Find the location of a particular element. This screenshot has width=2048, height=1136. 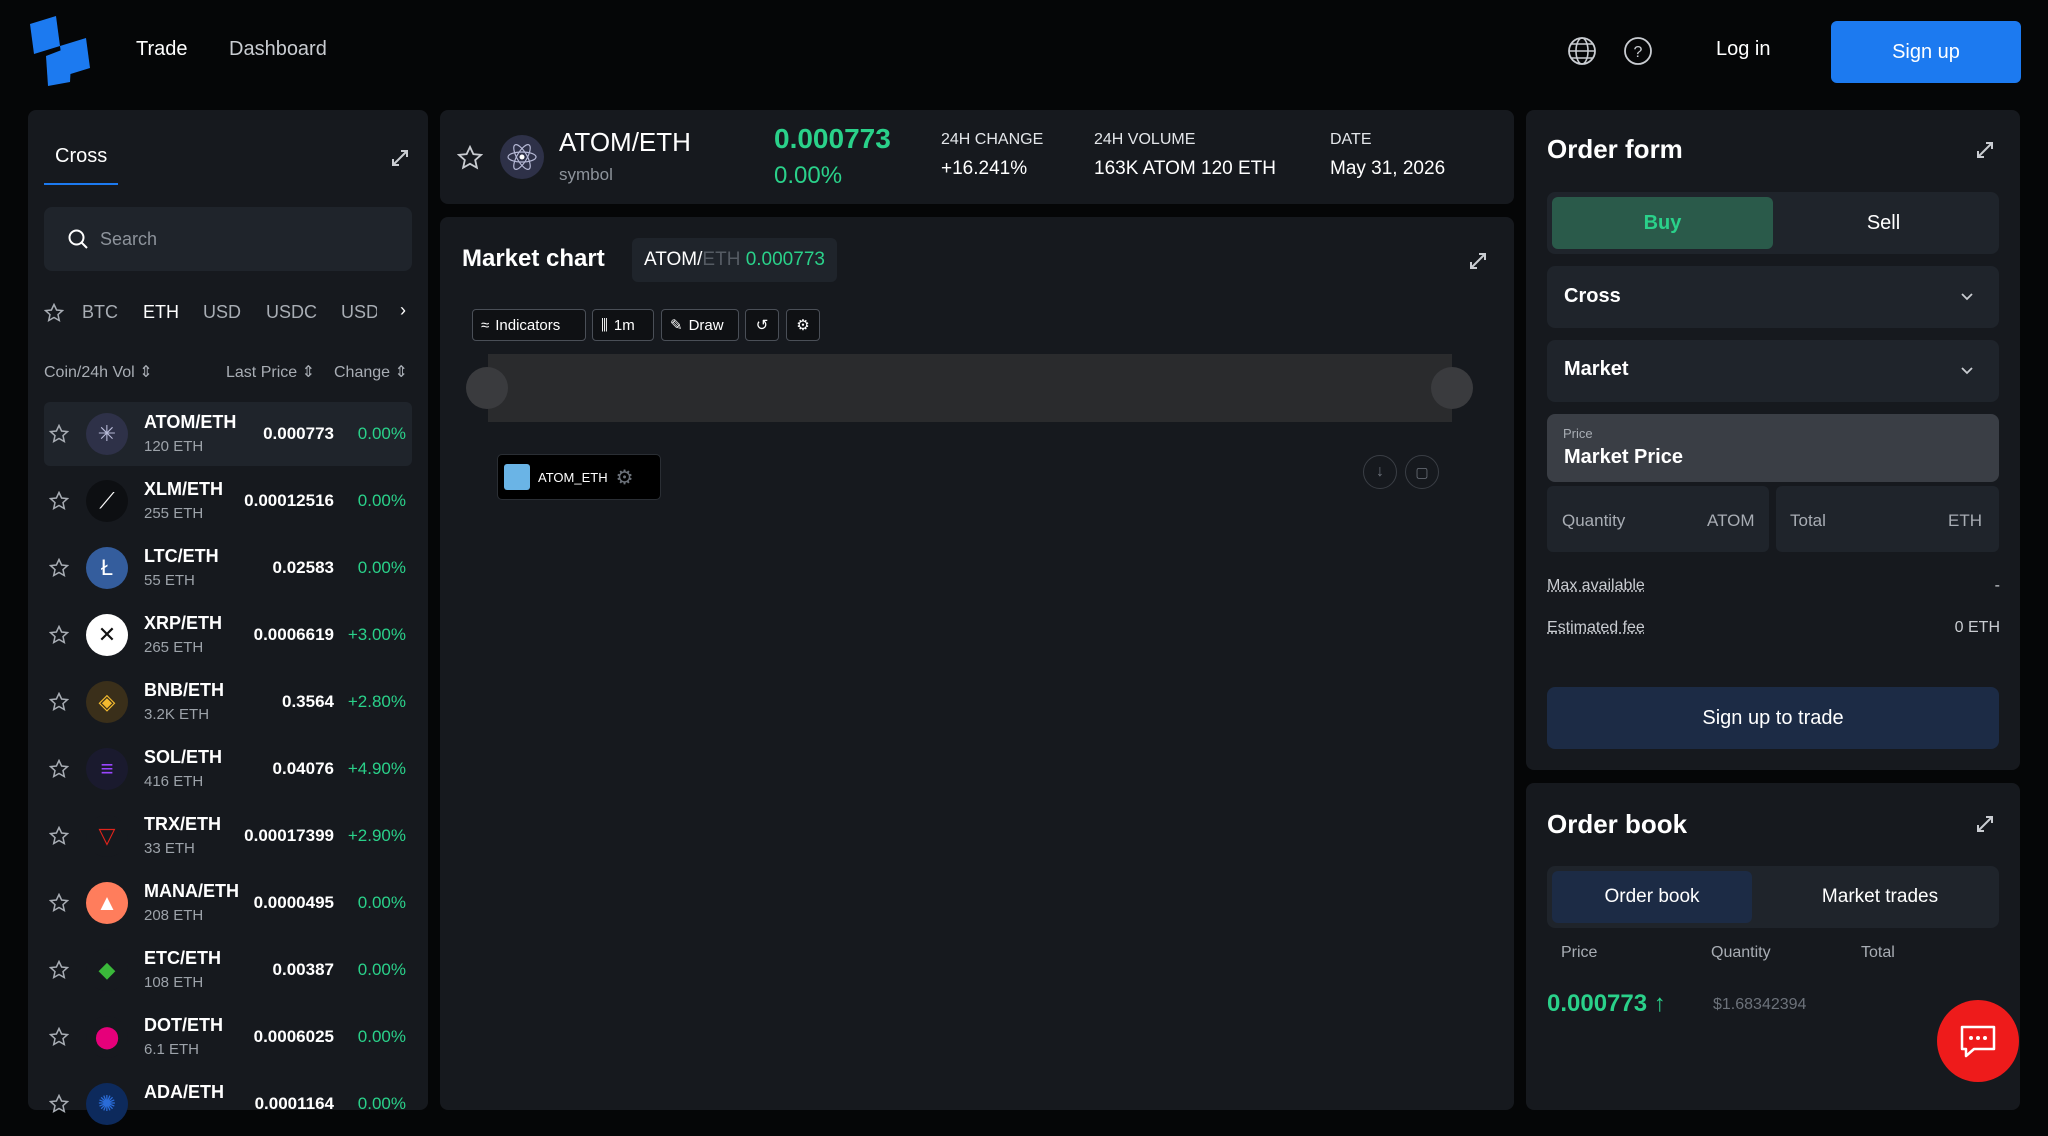

ob-column-quantity: Quantity is located at coordinates (1741, 952).